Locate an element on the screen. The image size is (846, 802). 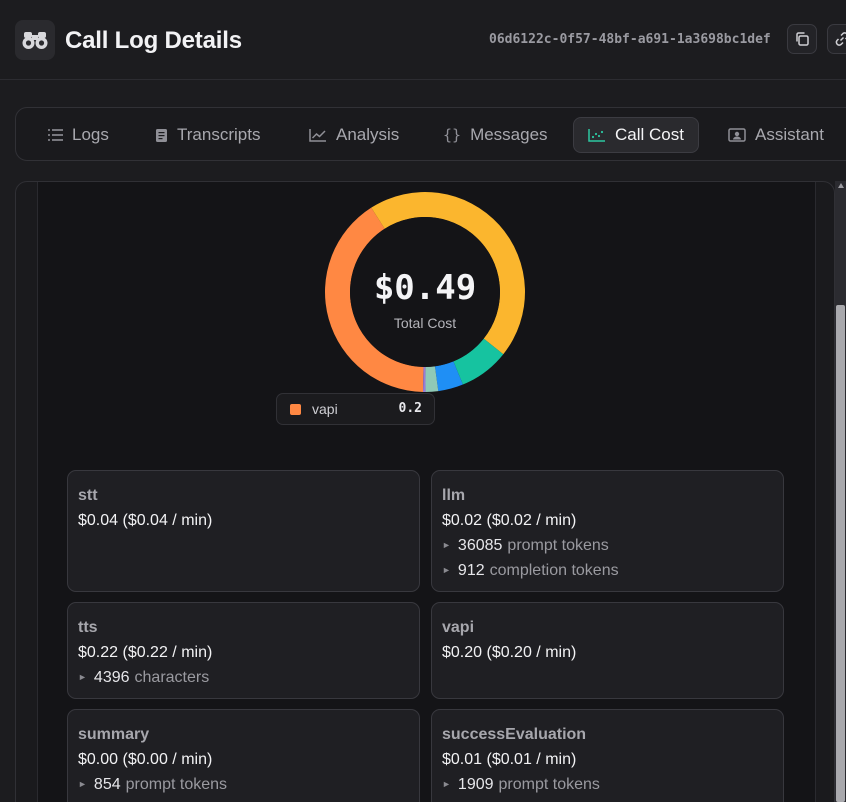
tab-call-cost: Call Cost is located at coordinates (636, 135).